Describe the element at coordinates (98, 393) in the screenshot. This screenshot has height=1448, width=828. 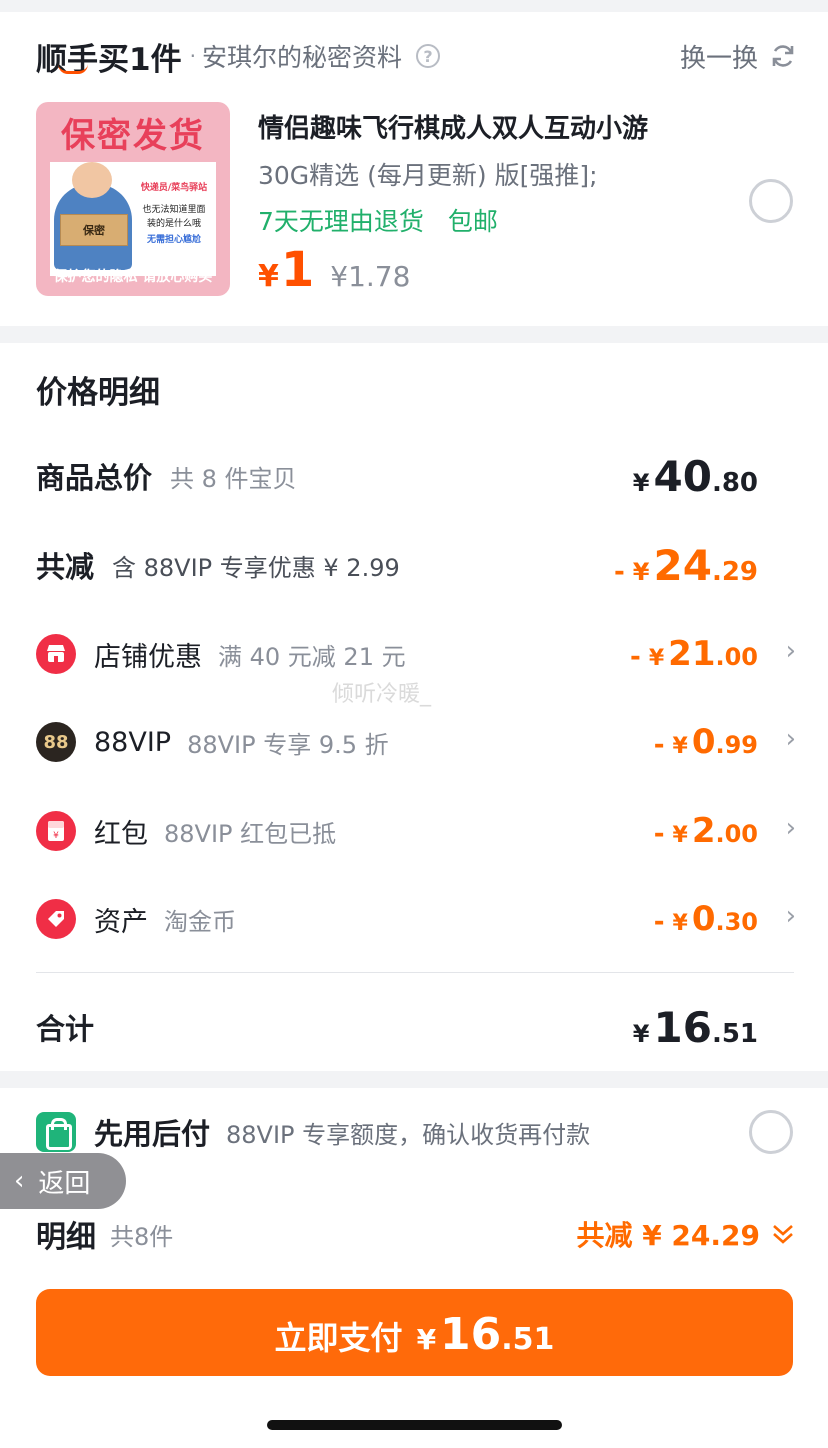
I see `price-detail-title: 价格明细` at that location.